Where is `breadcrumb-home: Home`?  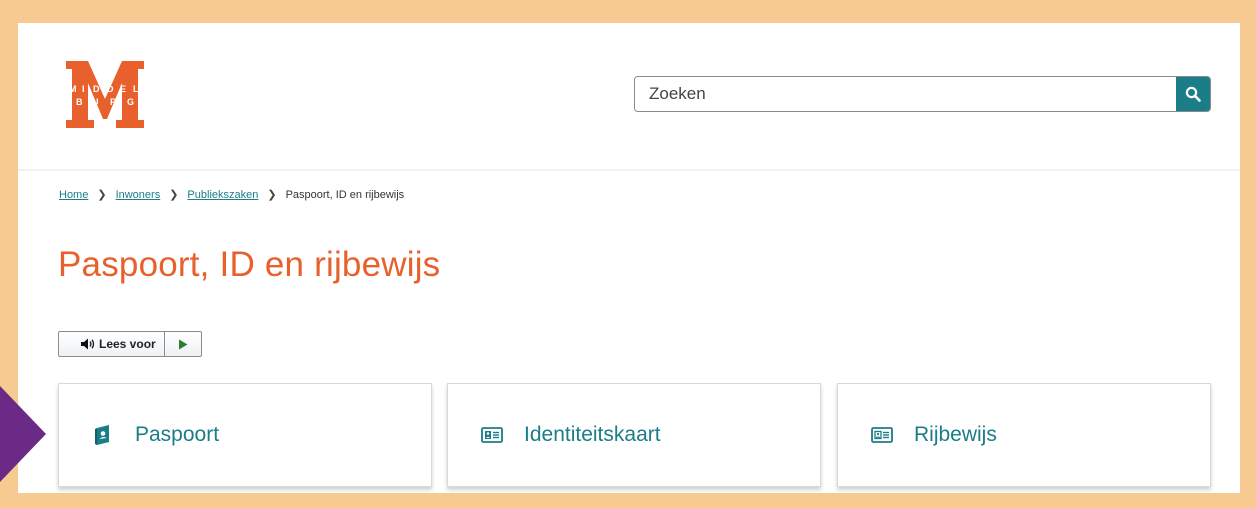 breadcrumb-home: Home is located at coordinates (73, 195).